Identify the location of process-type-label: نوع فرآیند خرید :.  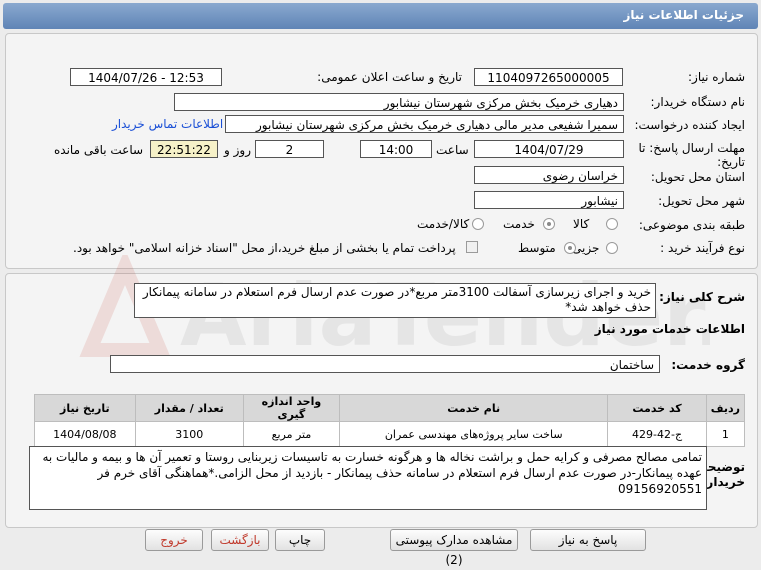
(702, 248).